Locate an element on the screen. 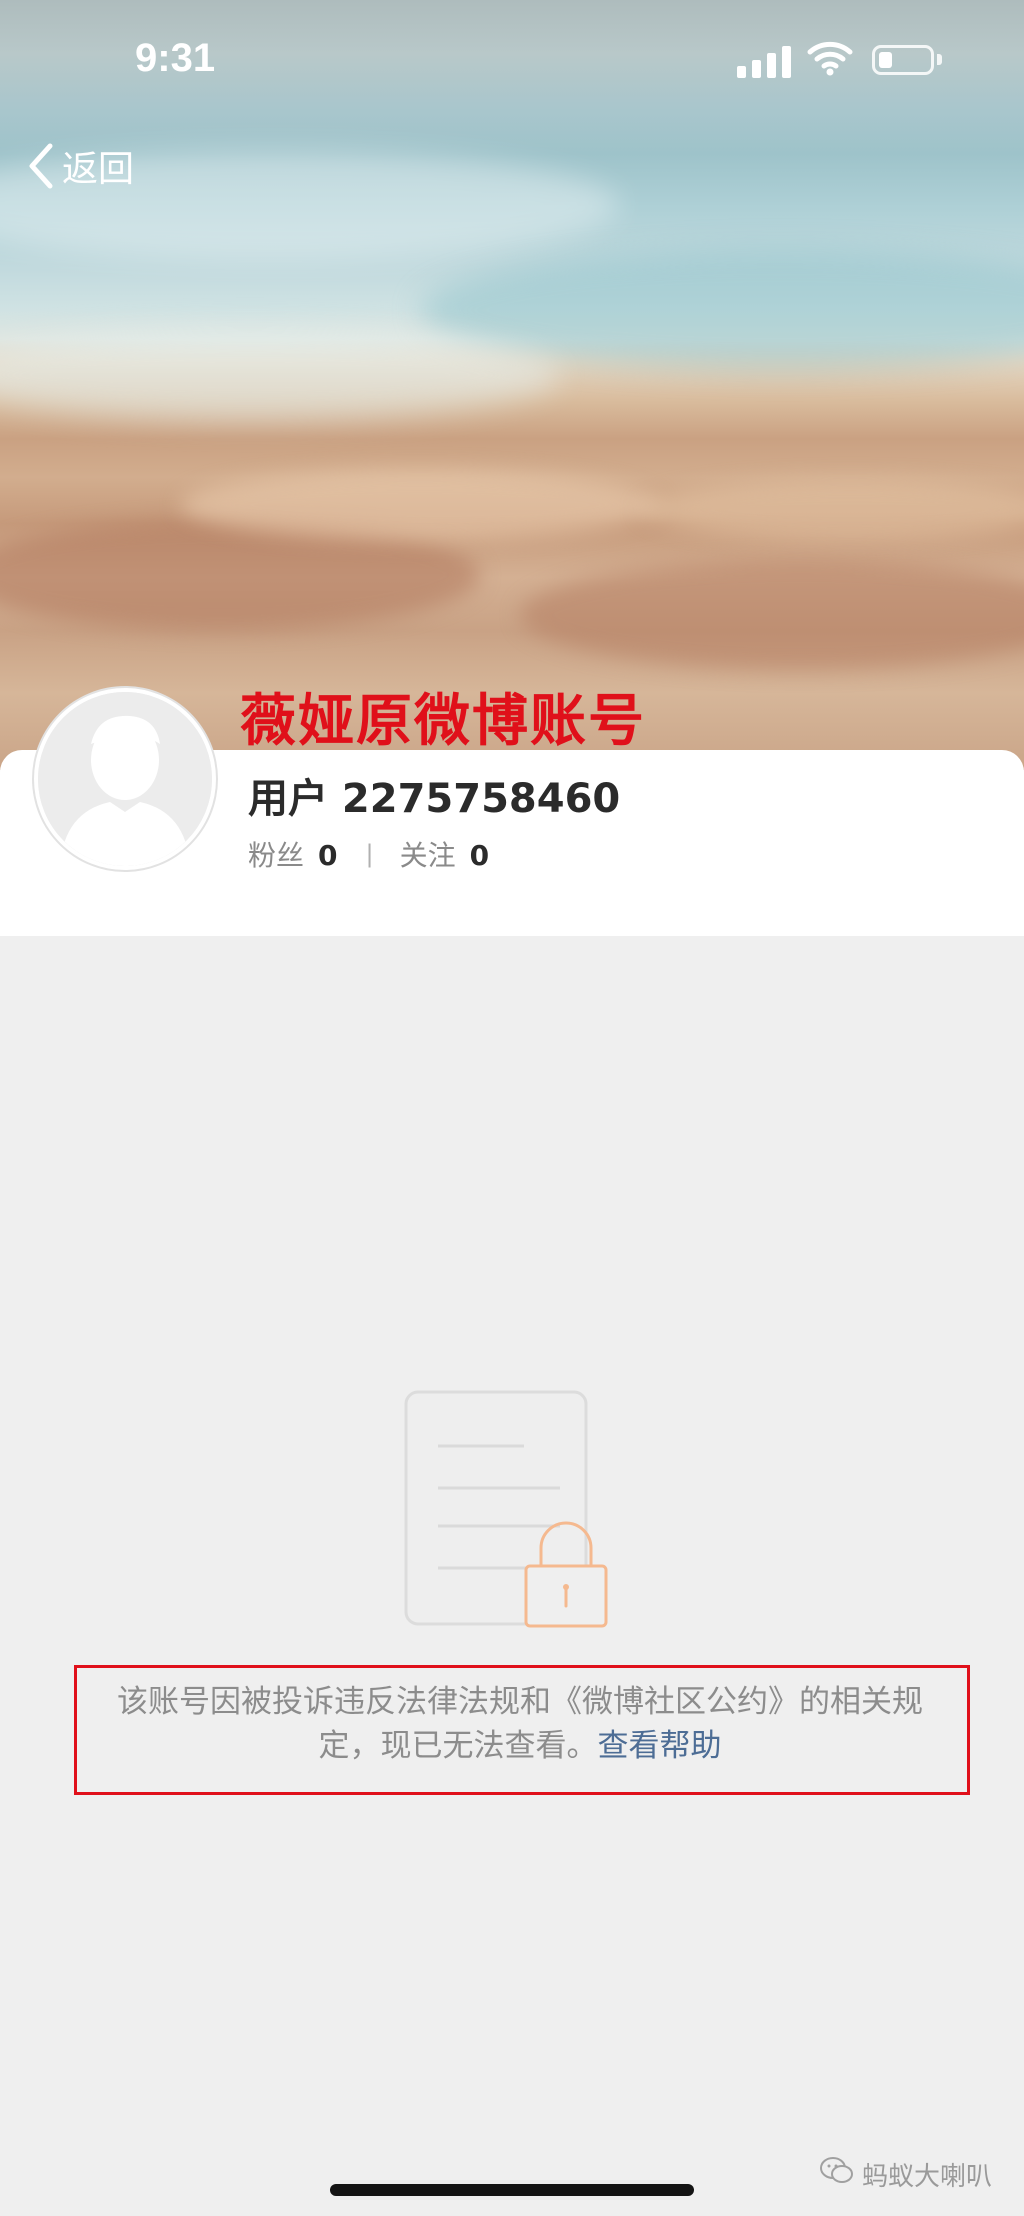 The height and width of the screenshot is (2216, 1024). chevron-left-icon is located at coordinates (41, 166).